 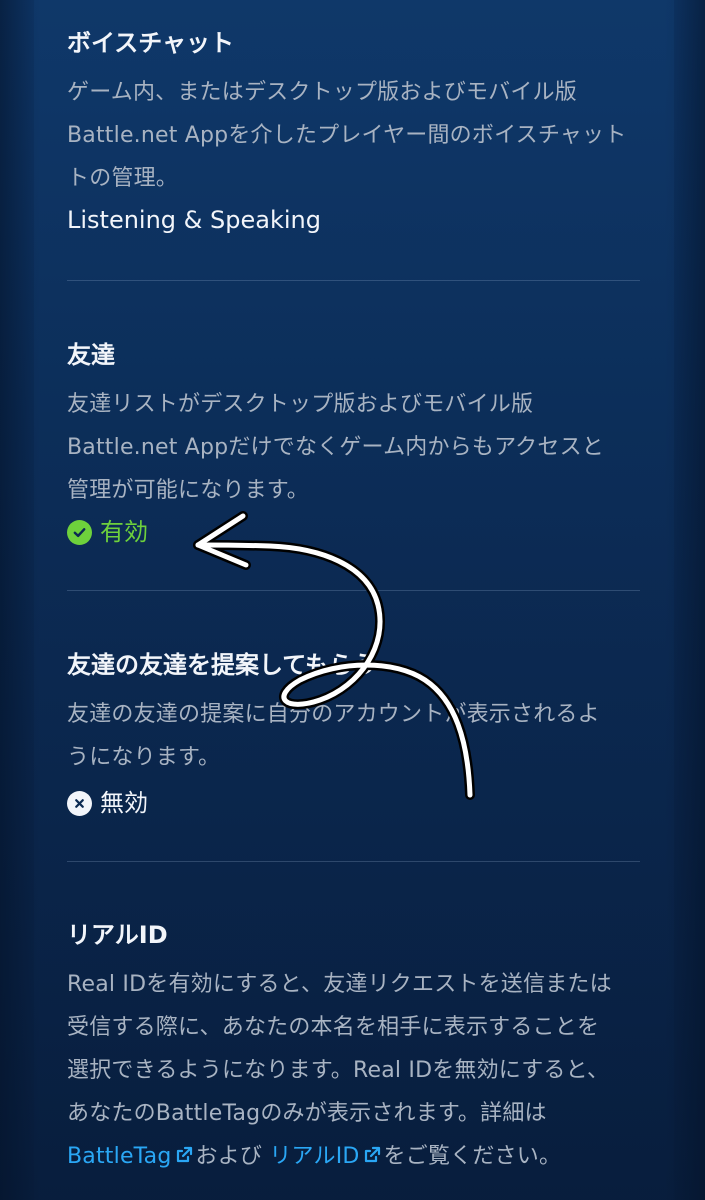 What do you see at coordinates (300, 404) in the screenshot?
I see `description-line: 友達リストがデスクトップ版およびモバイル版` at bounding box center [300, 404].